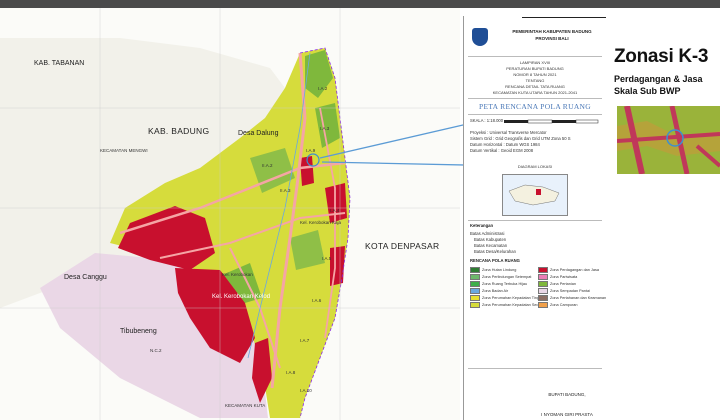 The image size is (720, 420). What do you see at coordinates (535, 92) in the screenshot?
I see `regulation-line: KECAMATAN KUTA UTARA TAHUN 2021-2041` at bounding box center [535, 92].